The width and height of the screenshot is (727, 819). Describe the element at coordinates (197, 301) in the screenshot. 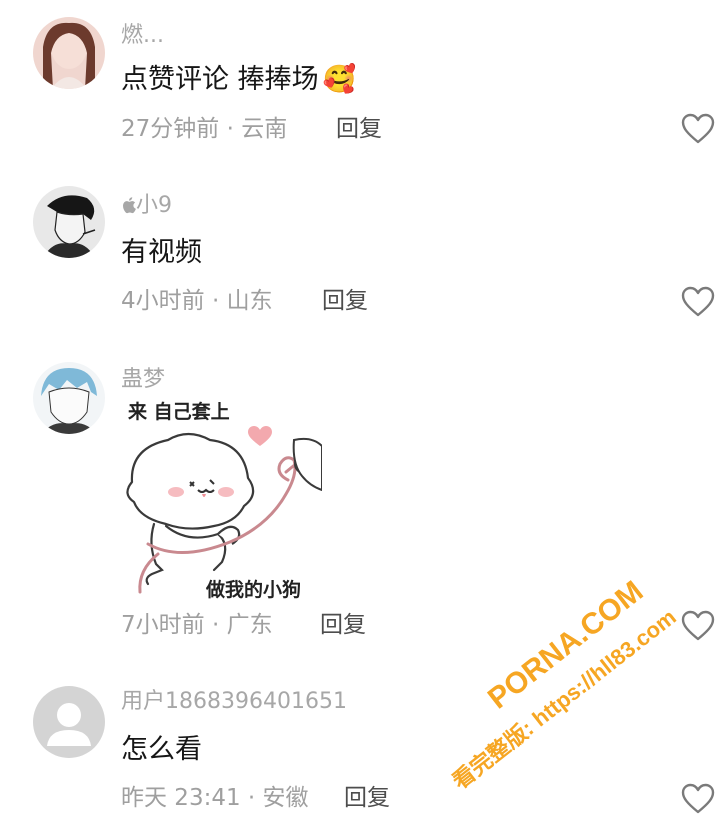

I see `comment-meta: 4小时前 · 山东` at that location.